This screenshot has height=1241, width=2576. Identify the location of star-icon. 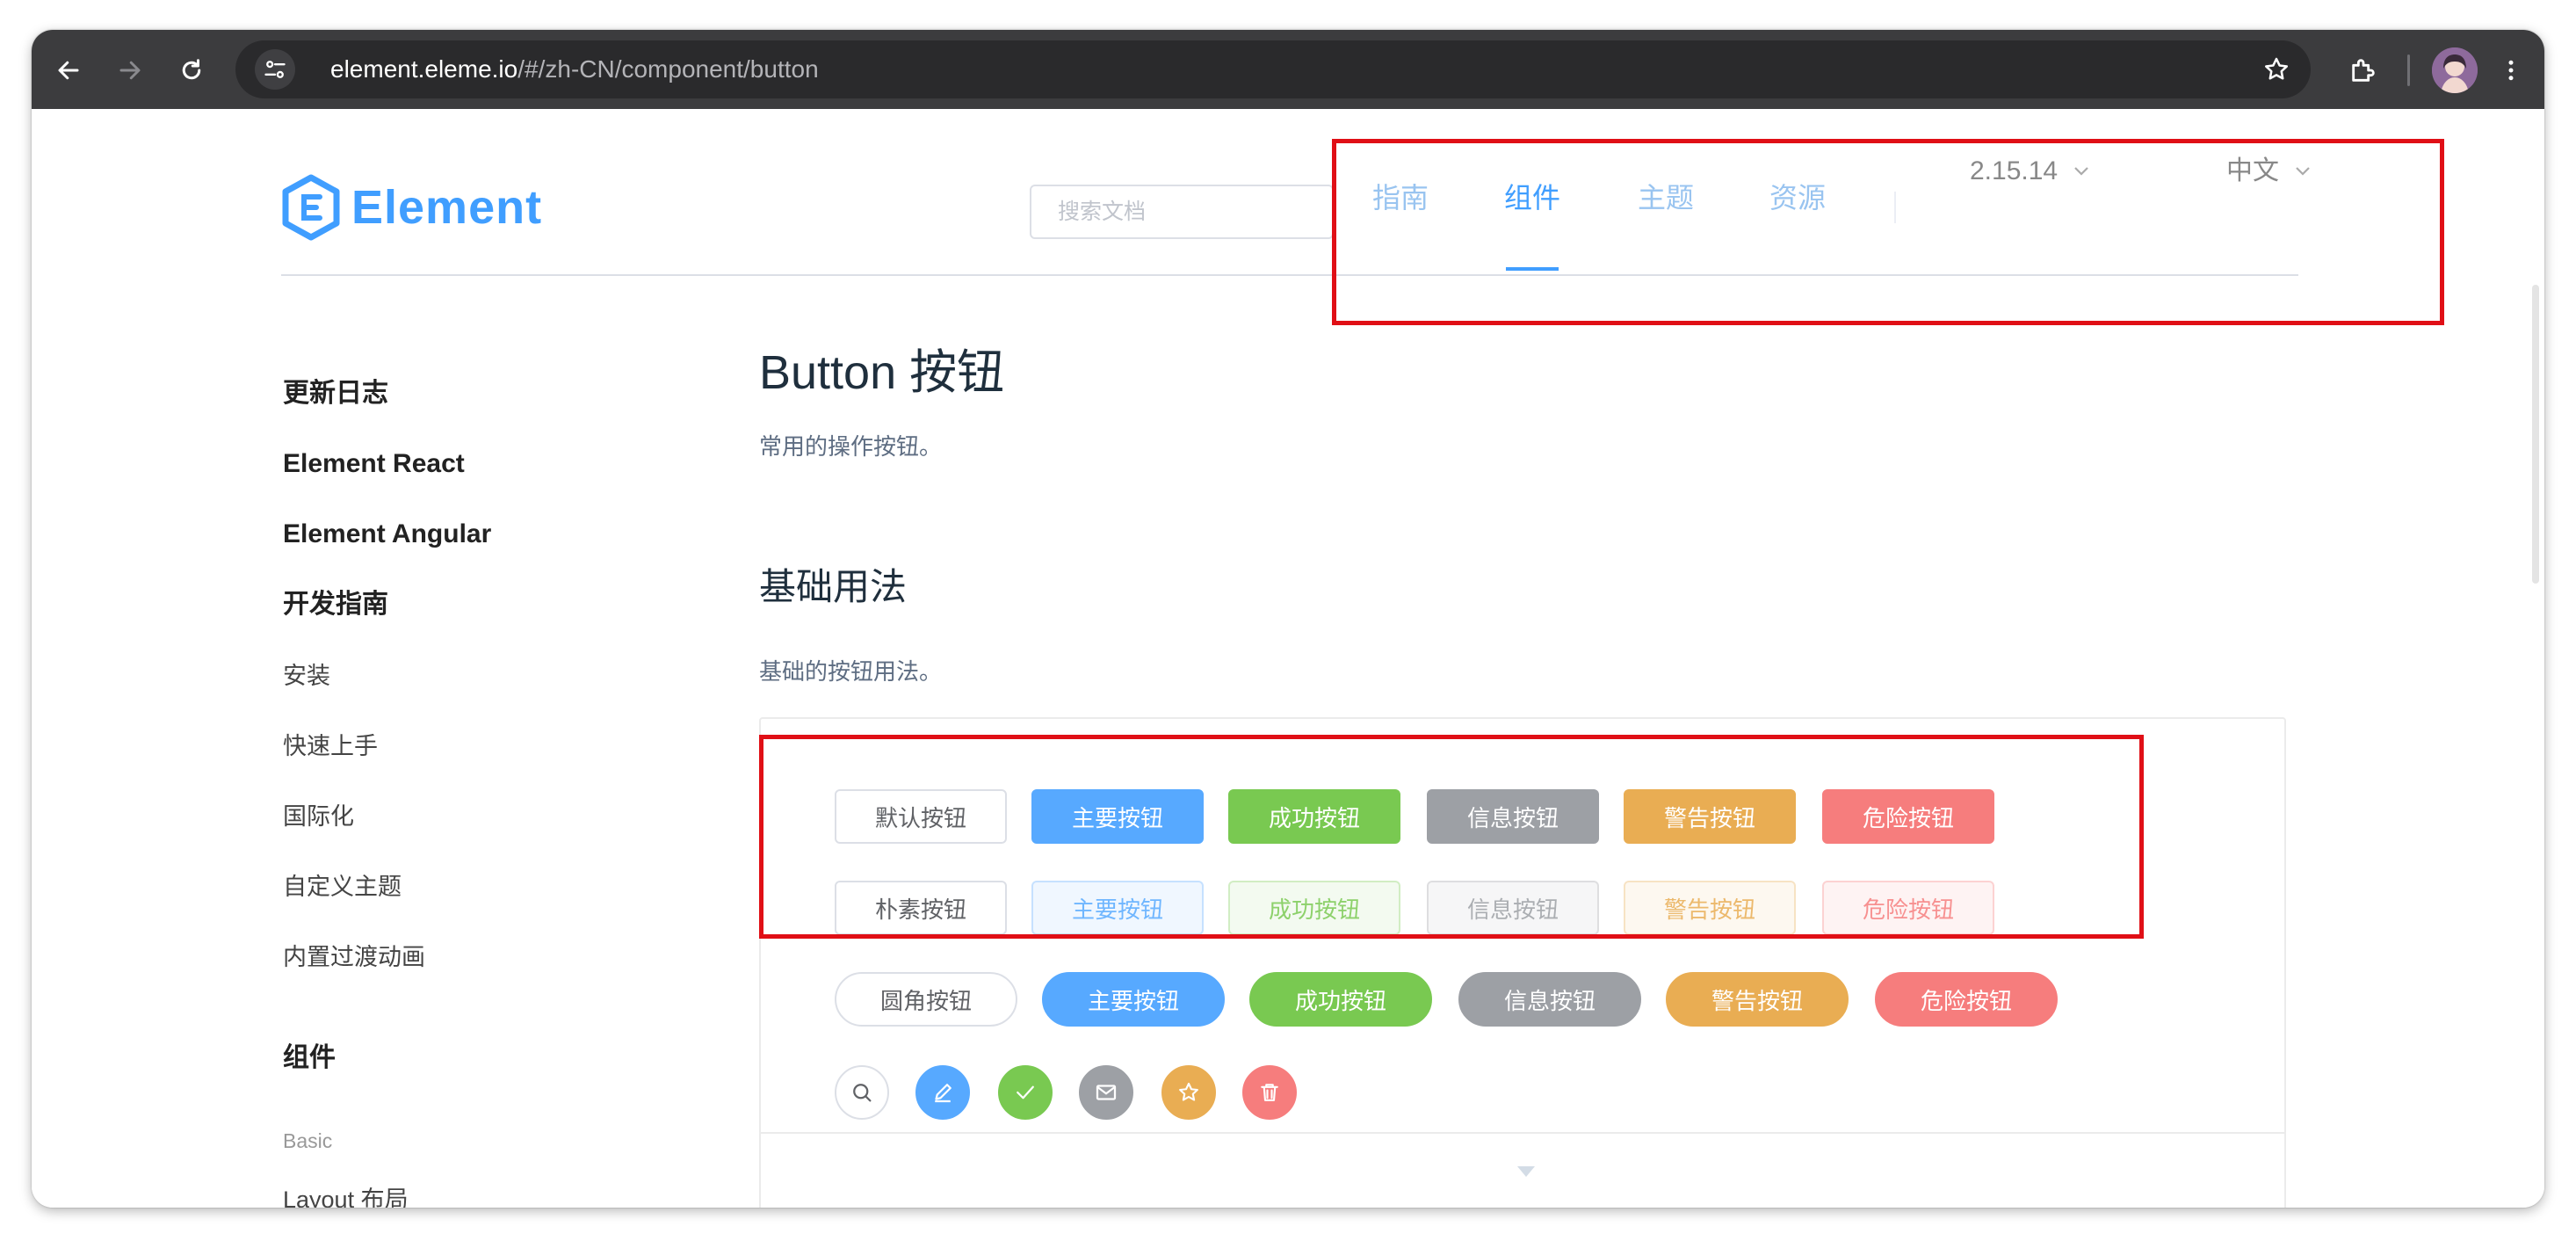
(1188, 1092).